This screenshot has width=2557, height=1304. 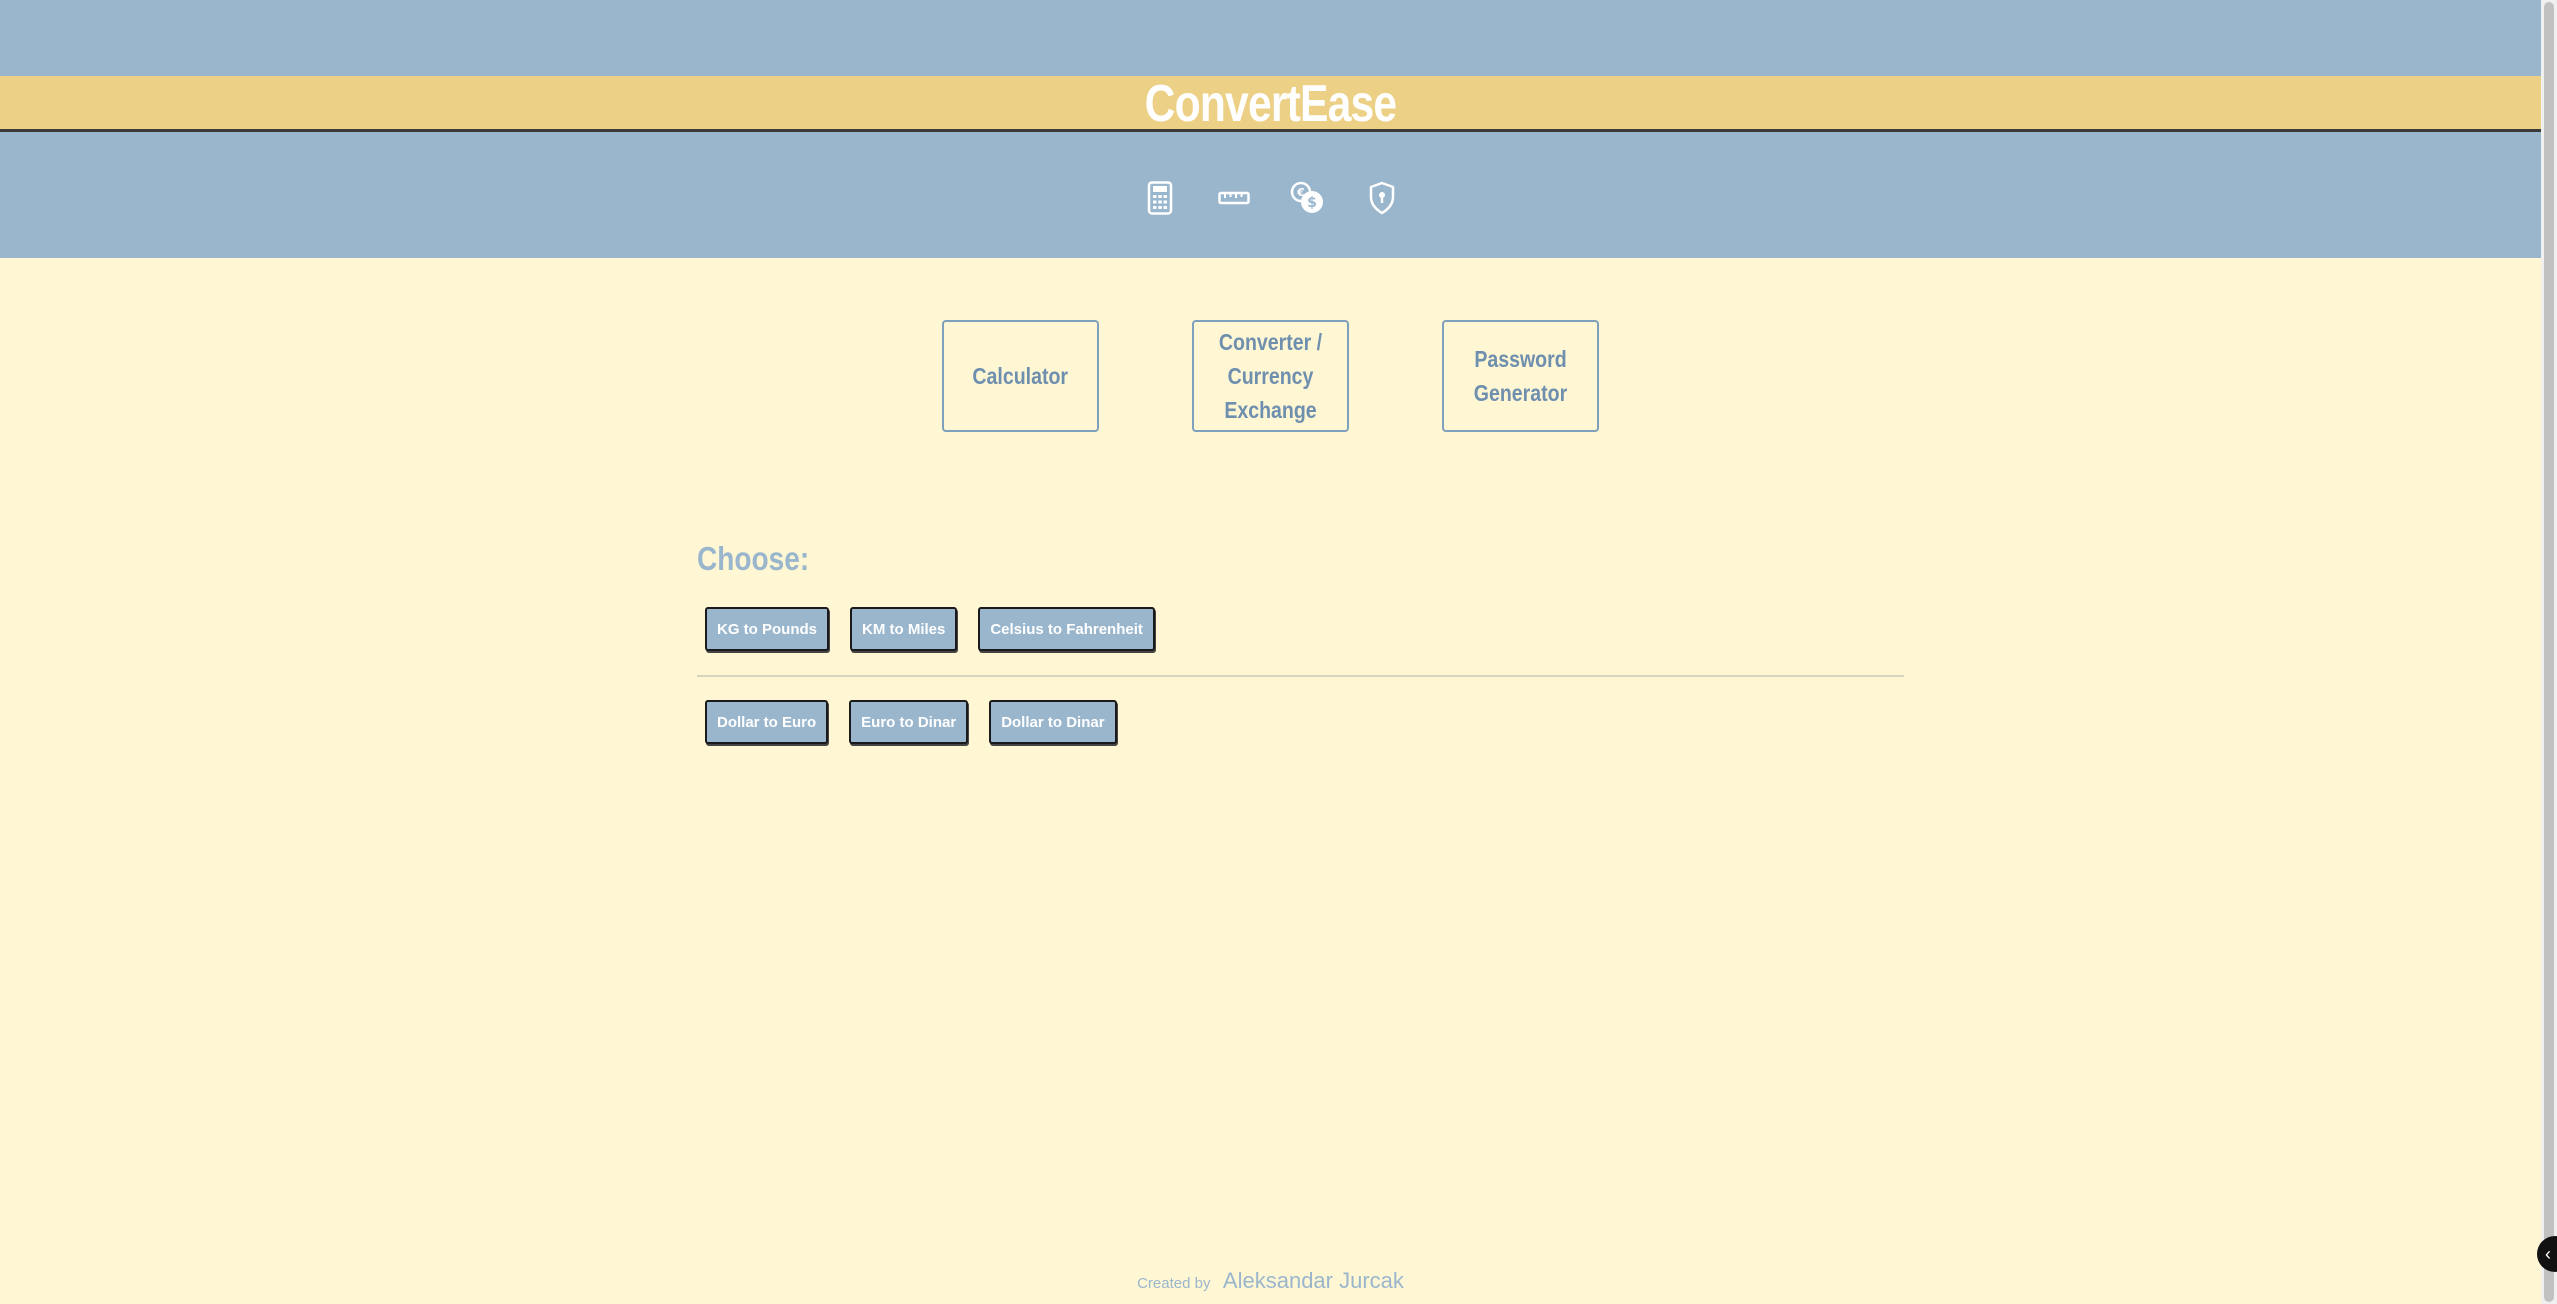 I want to click on dollar-to-euro-button: Dollar to Euro, so click(x=767, y=722).